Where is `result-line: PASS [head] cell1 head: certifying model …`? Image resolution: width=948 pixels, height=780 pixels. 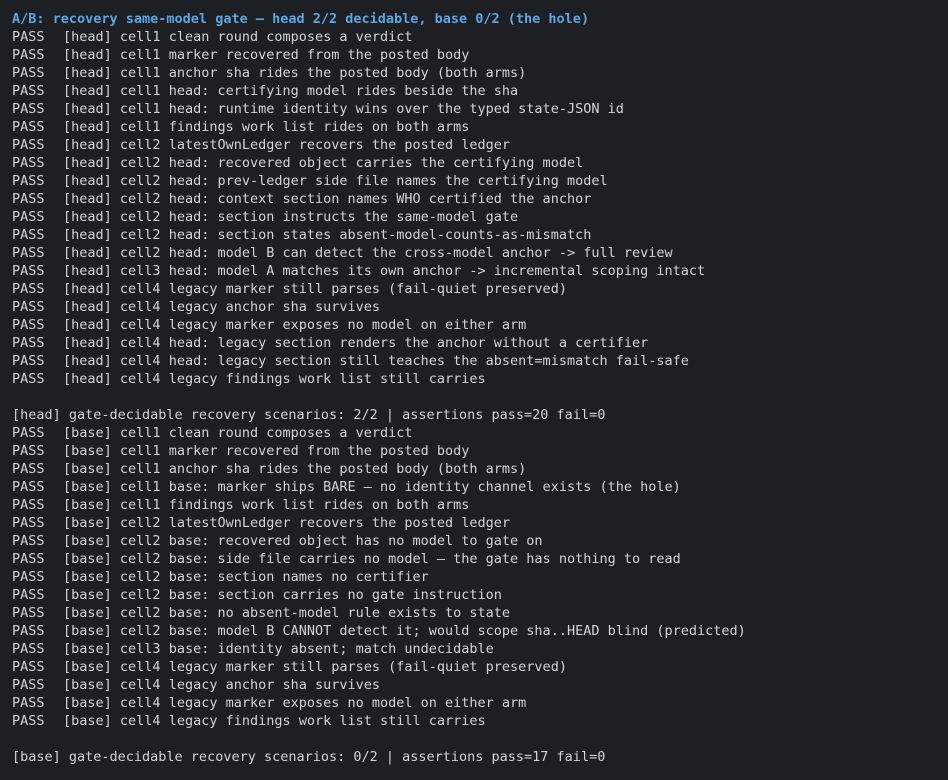 result-line: PASS [head] cell1 head: certifying model … is located at coordinates (474, 91).